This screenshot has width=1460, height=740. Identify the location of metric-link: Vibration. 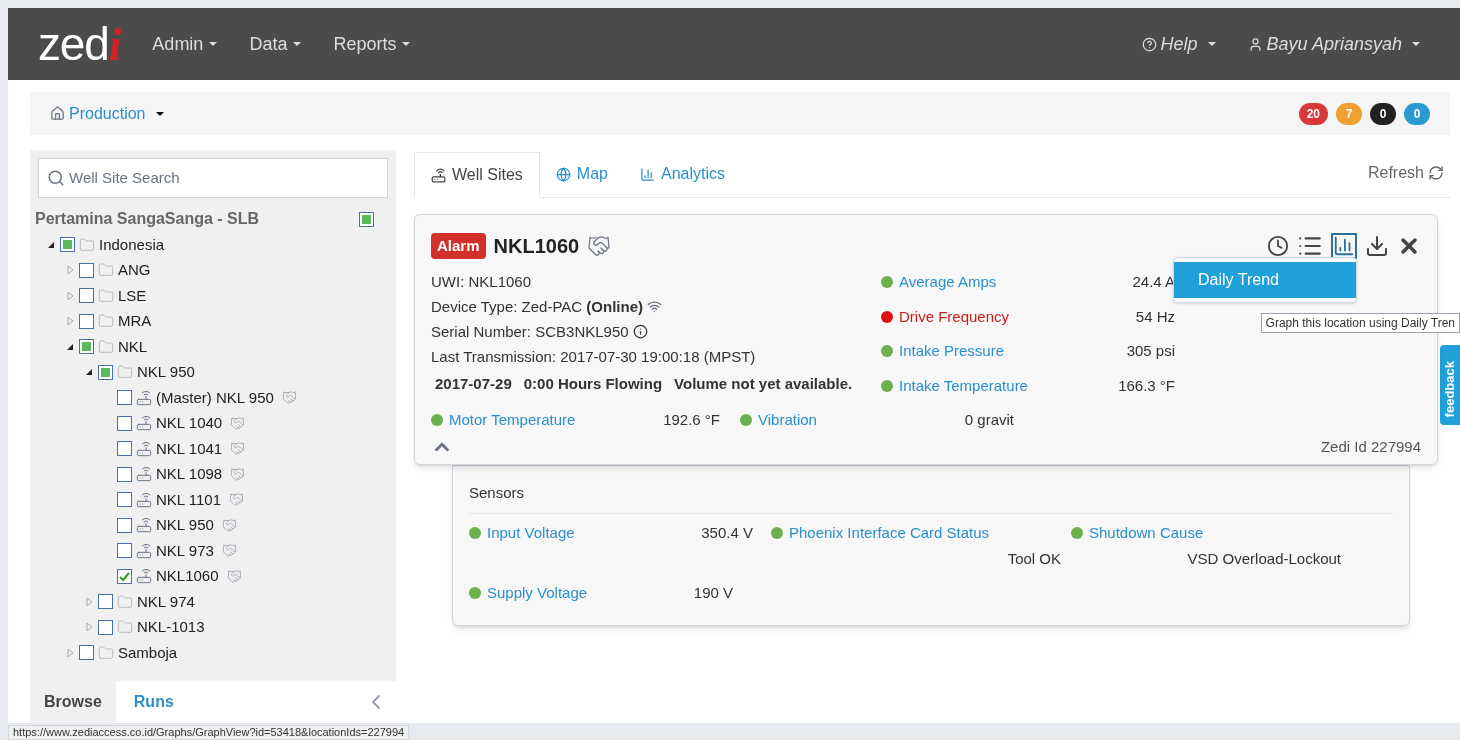
(818, 420).